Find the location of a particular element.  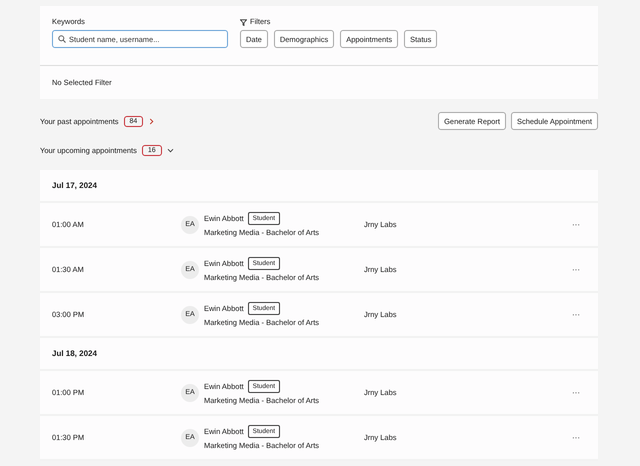

date-heading: Jul 18, 2024 is located at coordinates (74, 353).